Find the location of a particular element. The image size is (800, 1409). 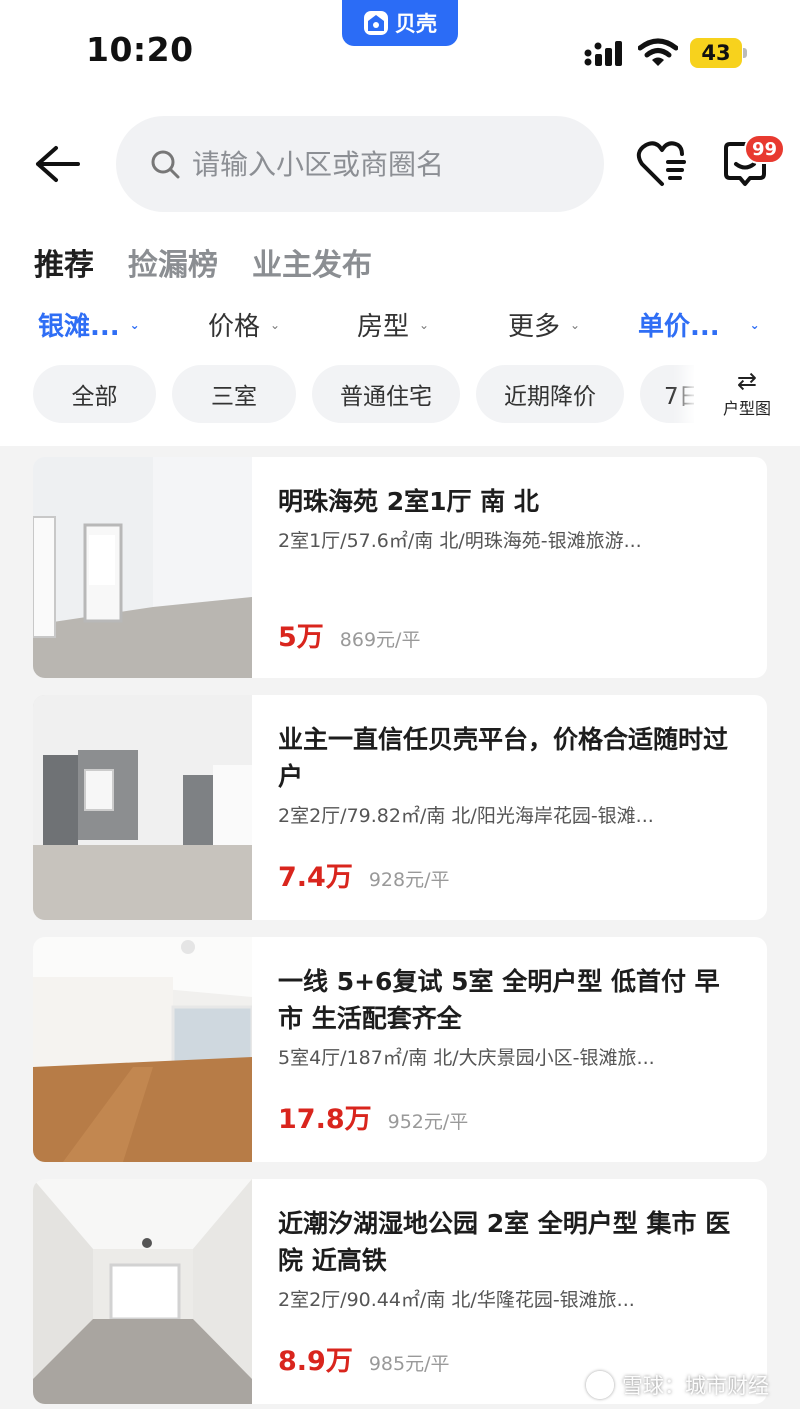

snowball-logo-icon is located at coordinates (600, 1385).